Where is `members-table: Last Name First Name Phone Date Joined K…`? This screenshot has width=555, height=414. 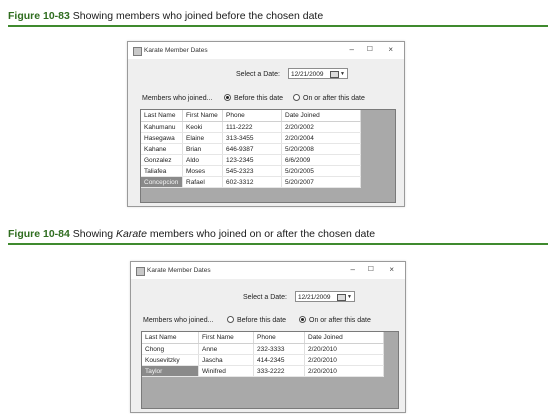
members-table: Last Name First Name Phone Date Joined K… is located at coordinates (251, 149).